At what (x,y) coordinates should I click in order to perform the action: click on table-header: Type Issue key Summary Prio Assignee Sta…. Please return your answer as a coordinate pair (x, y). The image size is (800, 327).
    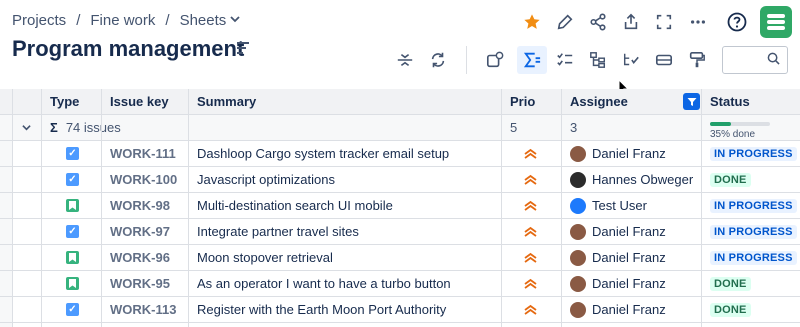
    Looking at the image, I should click on (400, 102).